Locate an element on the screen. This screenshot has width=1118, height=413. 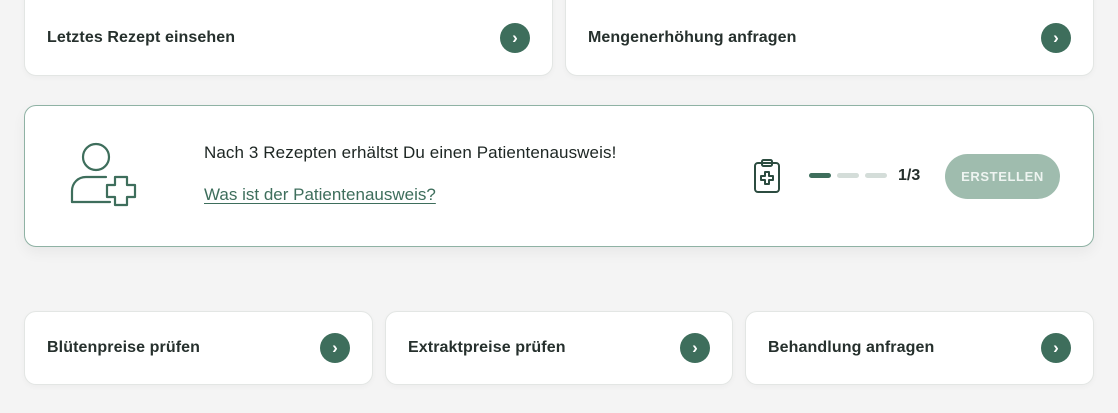
quantity-increase-label: Mengenerhöhung anfragen is located at coordinates (692, 37).